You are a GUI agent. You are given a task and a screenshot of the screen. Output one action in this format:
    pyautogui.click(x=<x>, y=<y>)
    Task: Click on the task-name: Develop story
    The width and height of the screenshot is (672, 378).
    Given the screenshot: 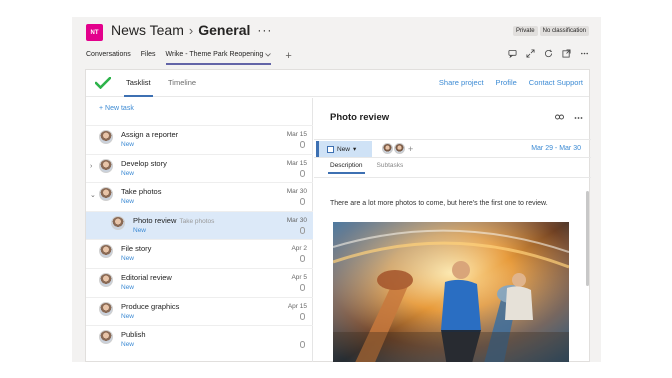 What is the action you would take?
    pyautogui.click(x=144, y=163)
    